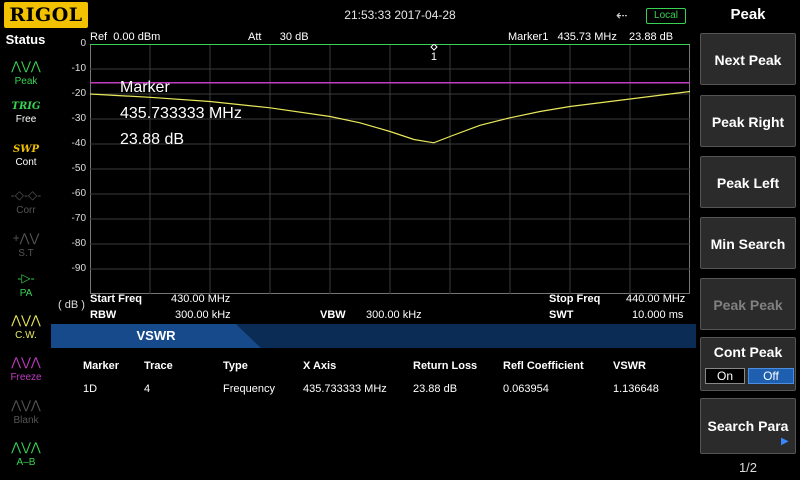 This screenshot has width=800, height=480. I want to click on table-cell: 1.136648, so click(636, 389).